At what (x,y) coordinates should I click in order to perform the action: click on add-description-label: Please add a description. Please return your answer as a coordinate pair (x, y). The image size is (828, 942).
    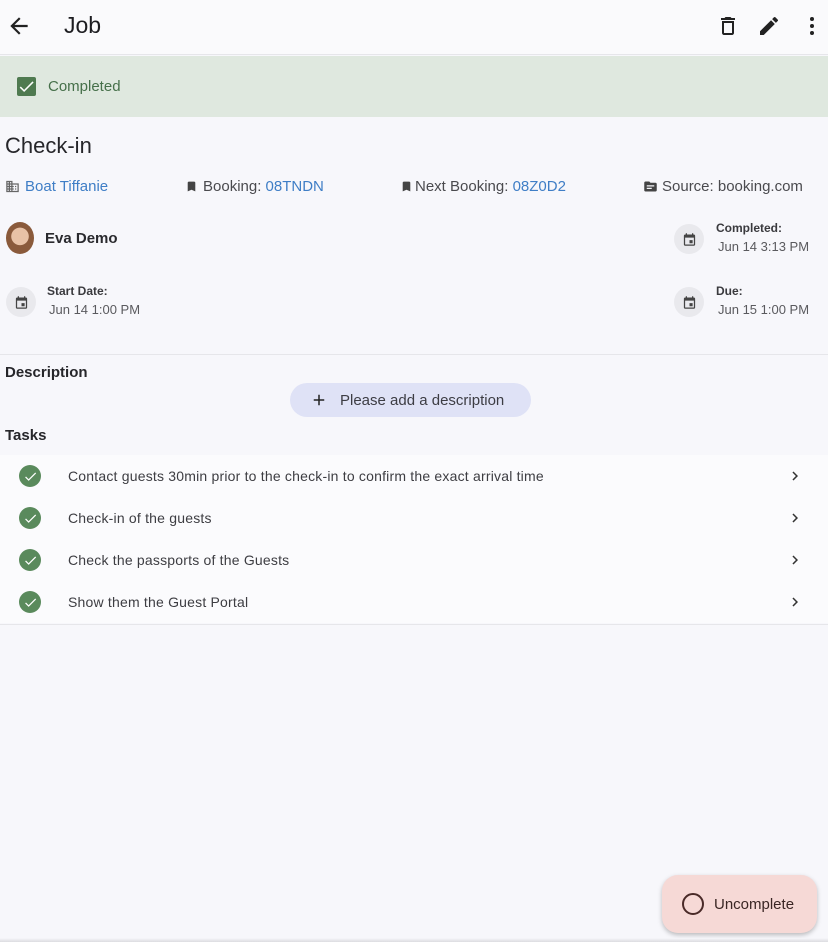
    Looking at the image, I should click on (422, 400).